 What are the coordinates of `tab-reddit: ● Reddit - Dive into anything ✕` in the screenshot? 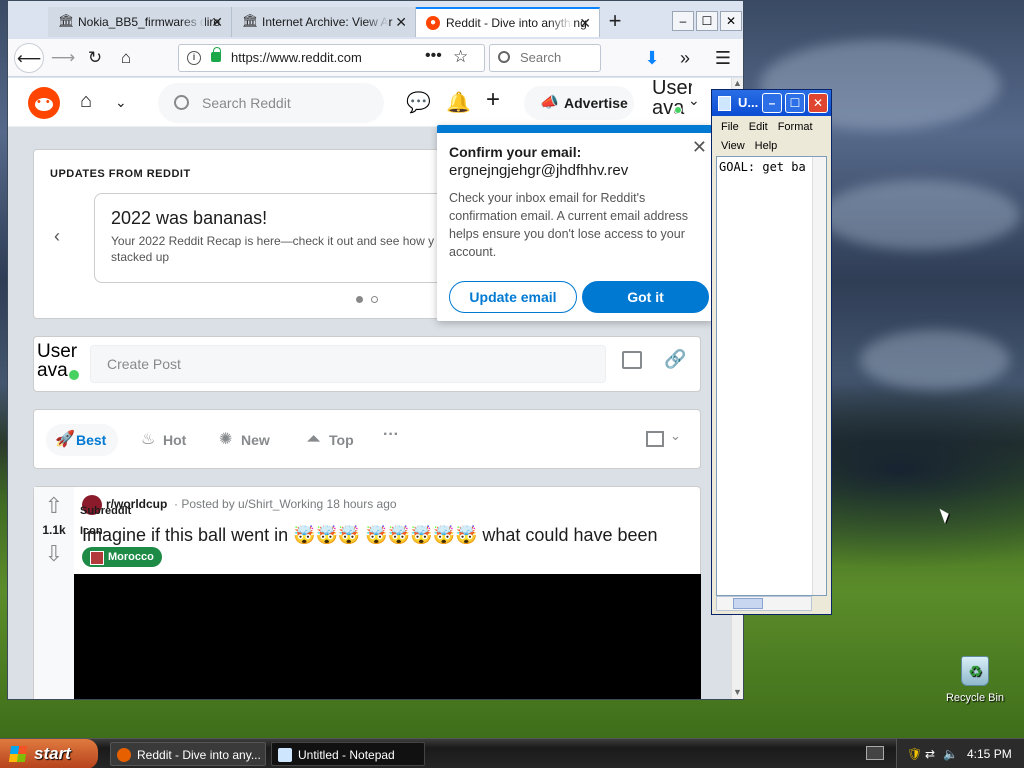 It's located at (508, 22).